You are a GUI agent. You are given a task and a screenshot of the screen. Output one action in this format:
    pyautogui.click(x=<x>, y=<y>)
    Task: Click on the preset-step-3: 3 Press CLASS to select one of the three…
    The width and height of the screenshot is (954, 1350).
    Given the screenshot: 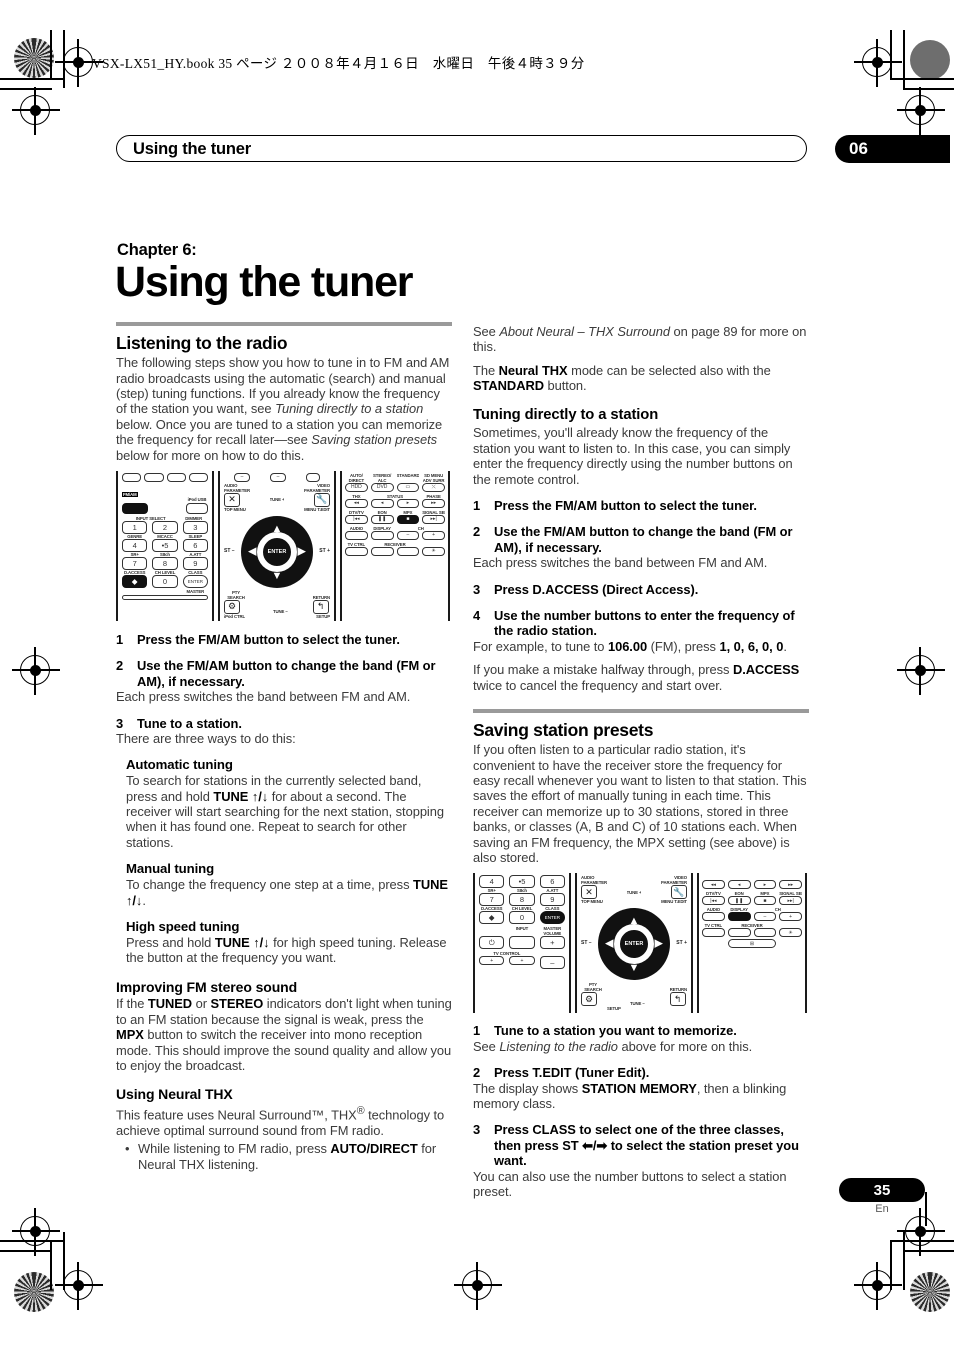 What is the action you would take?
    pyautogui.click(x=641, y=1145)
    